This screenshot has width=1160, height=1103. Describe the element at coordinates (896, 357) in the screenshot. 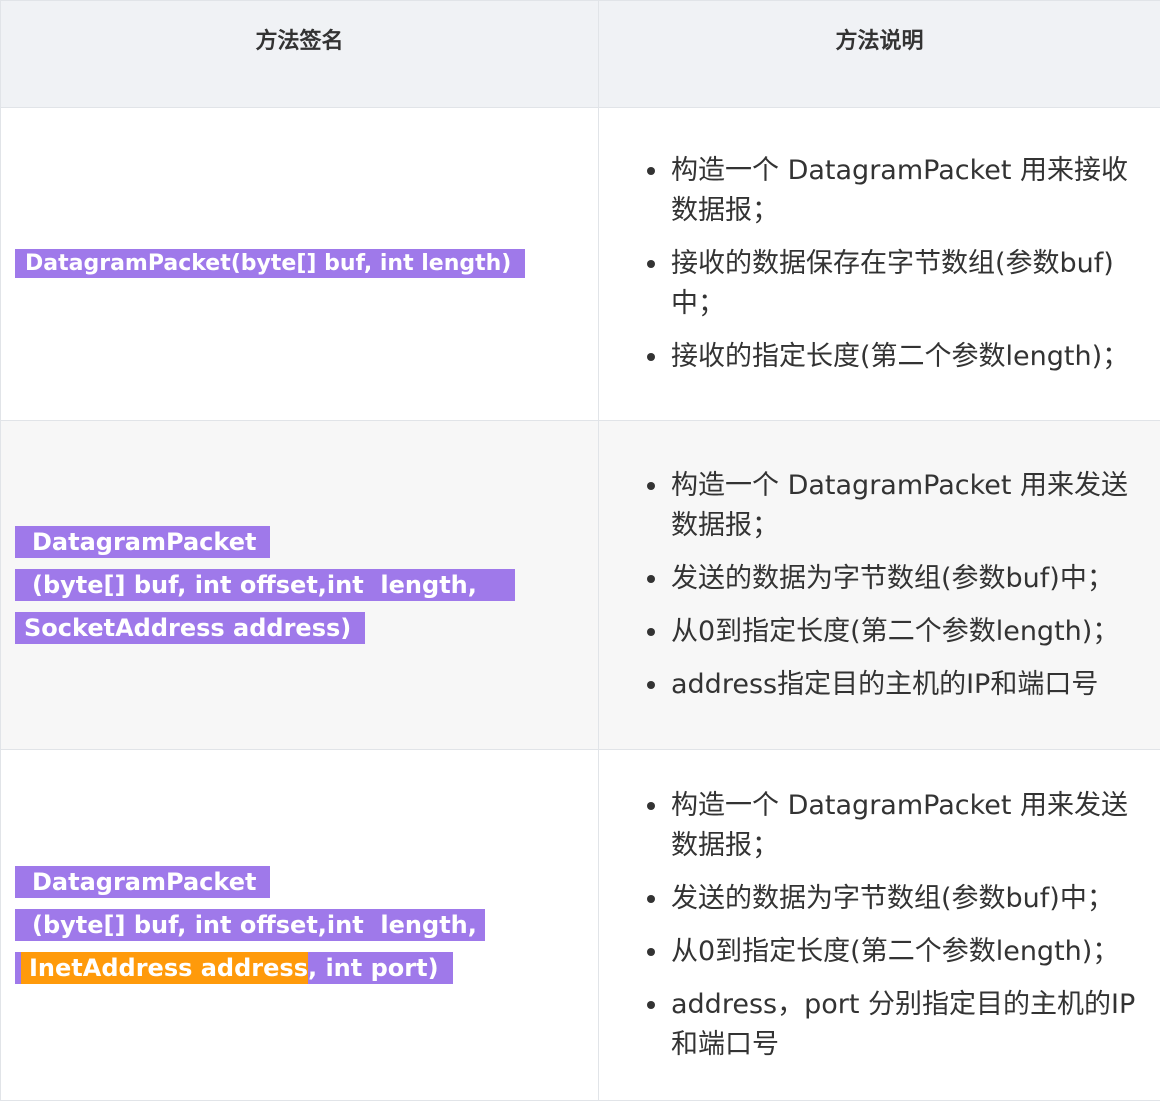

I see `list-item: 接收的指定长度(第二个参数length)；` at that location.